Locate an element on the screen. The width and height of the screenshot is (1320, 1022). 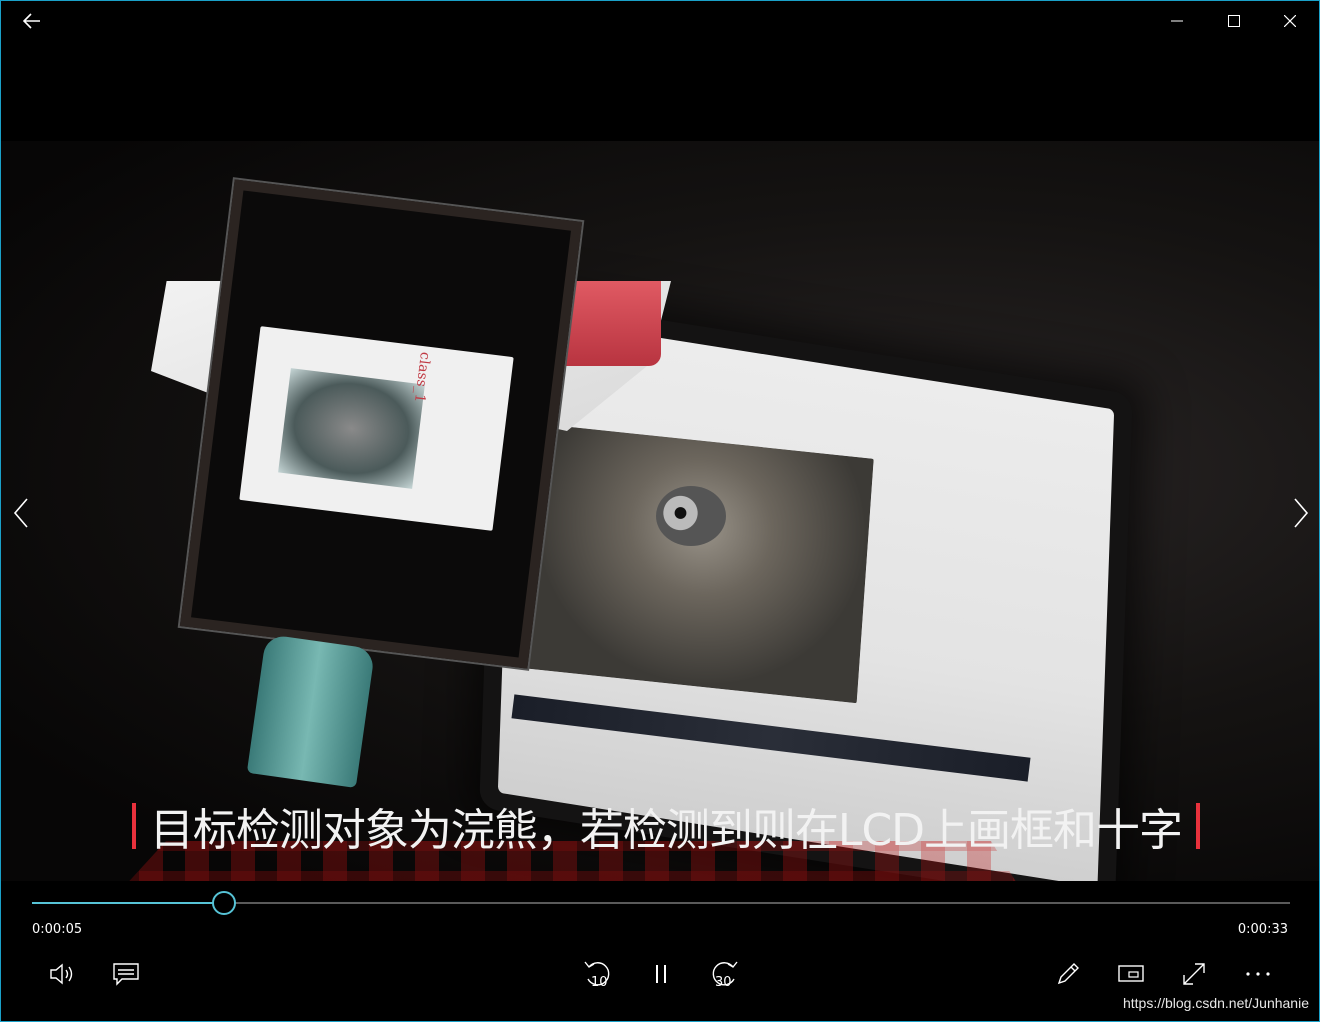
back-button is located at coordinates (32, 21).